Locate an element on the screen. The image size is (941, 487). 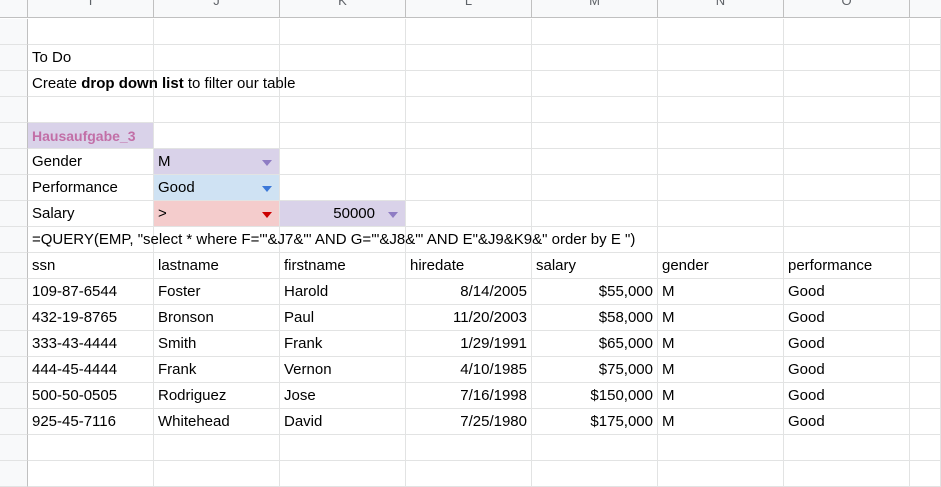
column-header-o: O is located at coordinates (847, 9).